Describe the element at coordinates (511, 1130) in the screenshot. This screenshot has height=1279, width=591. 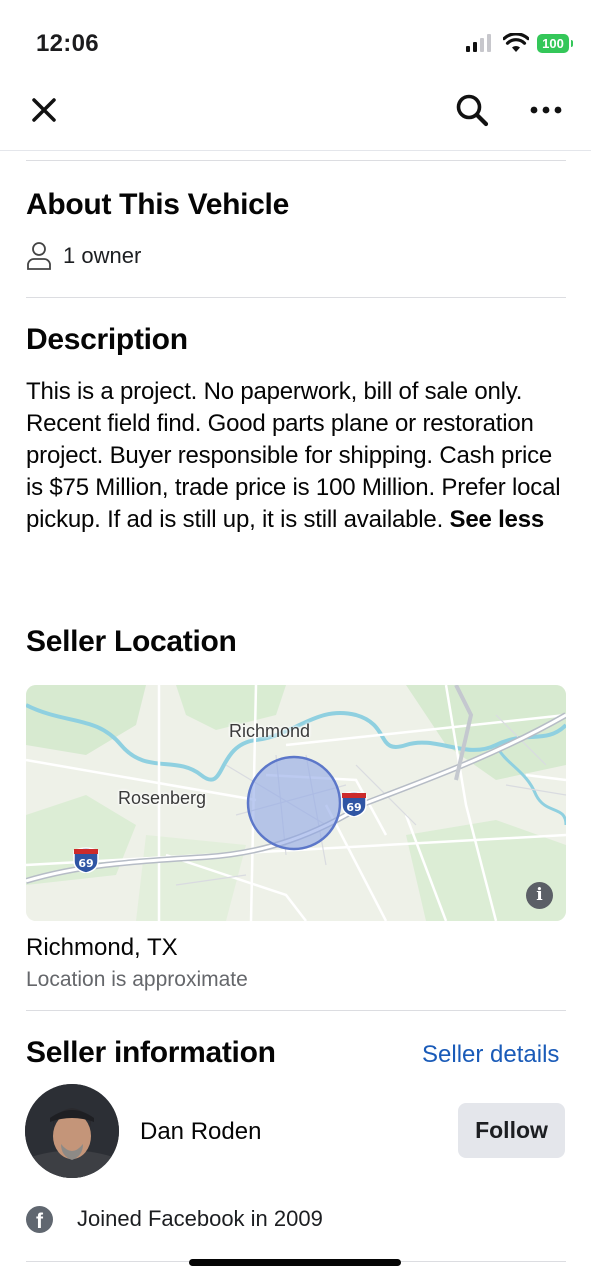
I see `follow-button: Follow` at that location.